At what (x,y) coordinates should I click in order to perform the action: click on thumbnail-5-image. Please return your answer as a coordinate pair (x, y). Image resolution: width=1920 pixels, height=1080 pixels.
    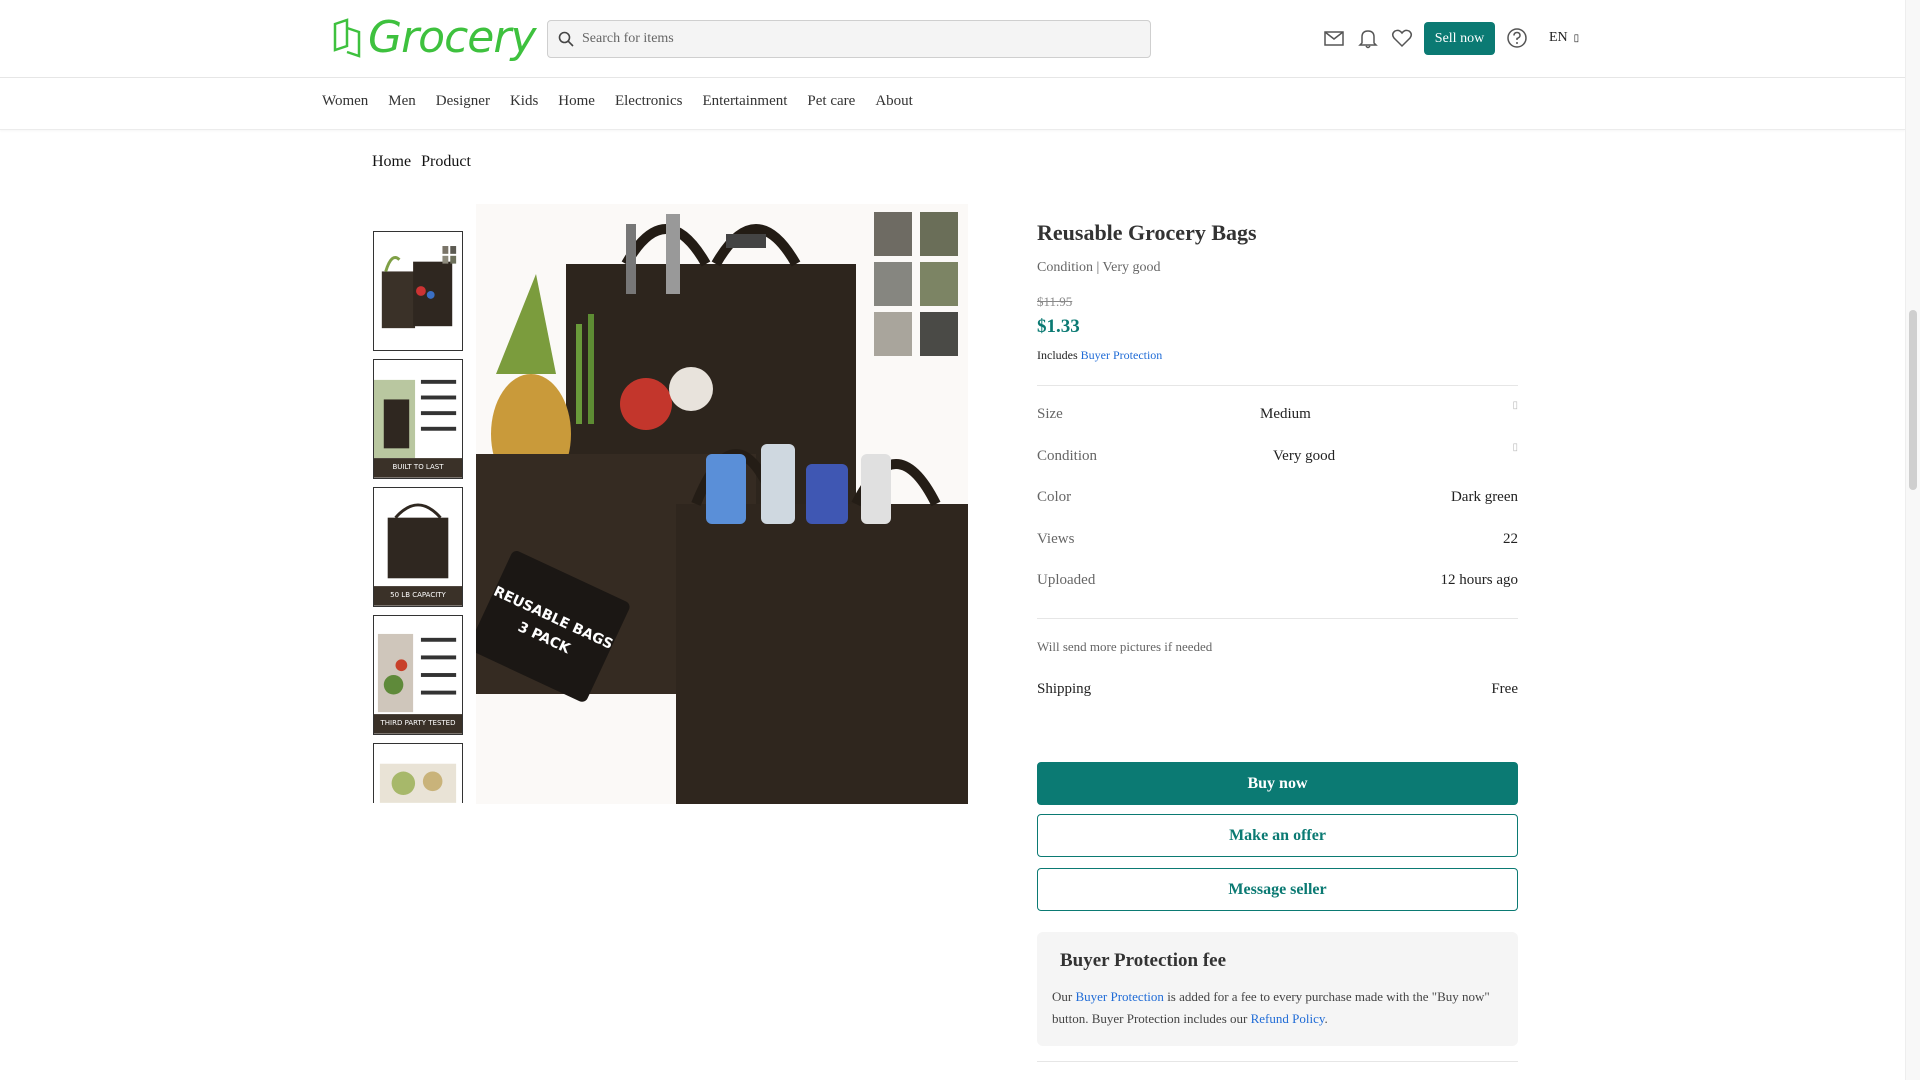
    Looking at the image, I should click on (418, 773).